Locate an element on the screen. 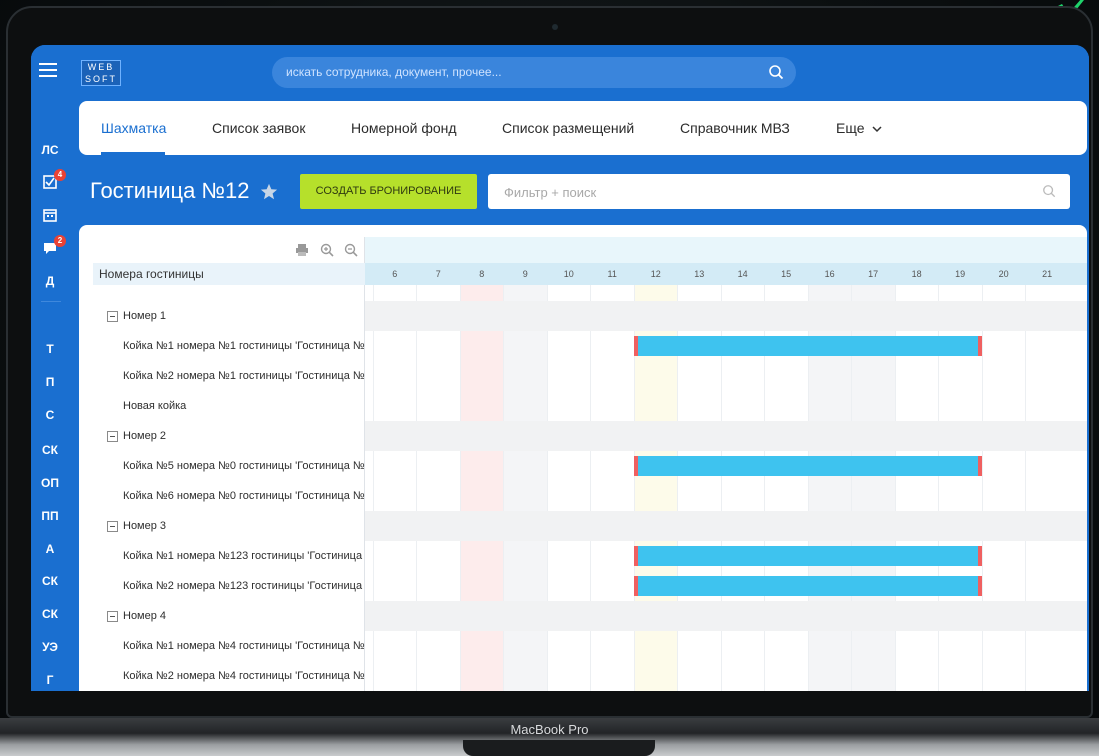  day-label: 21 is located at coordinates (1047, 274).